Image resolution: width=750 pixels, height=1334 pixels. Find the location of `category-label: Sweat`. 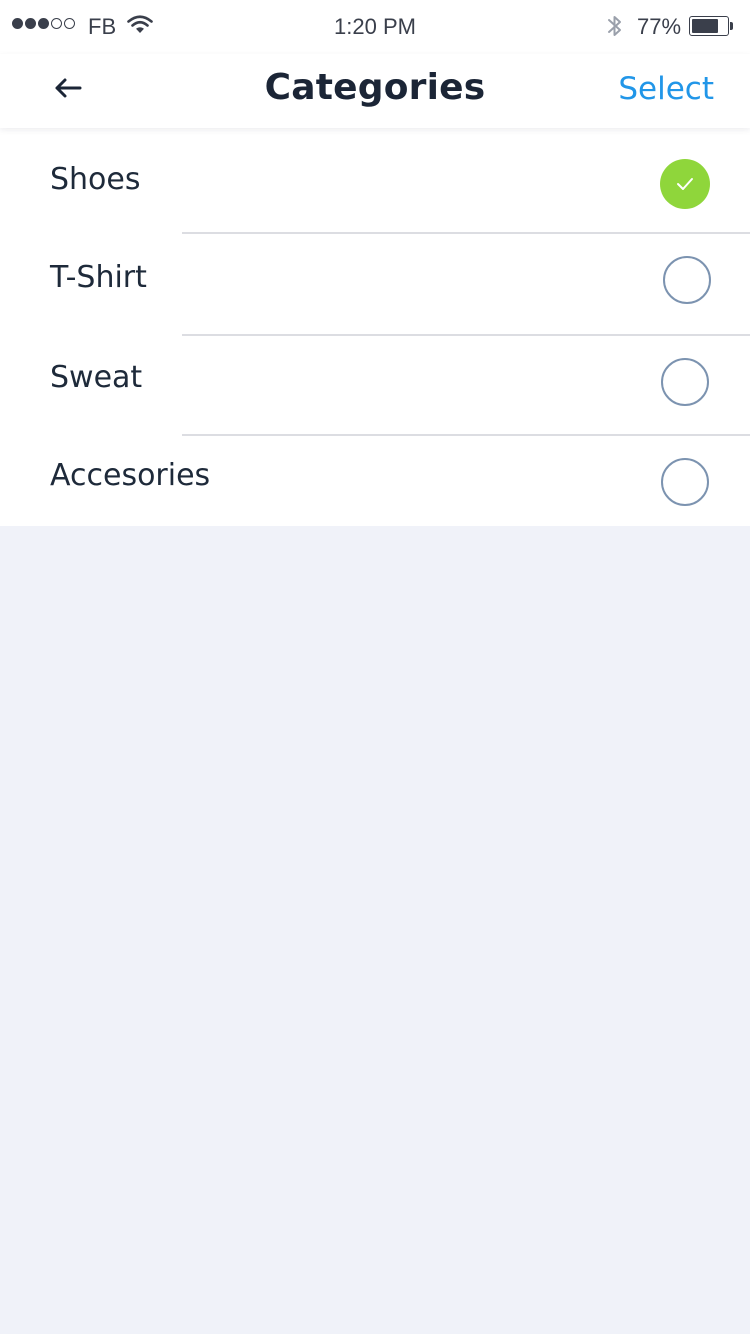

category-label: Sweat is located at coordinates (96, 377).